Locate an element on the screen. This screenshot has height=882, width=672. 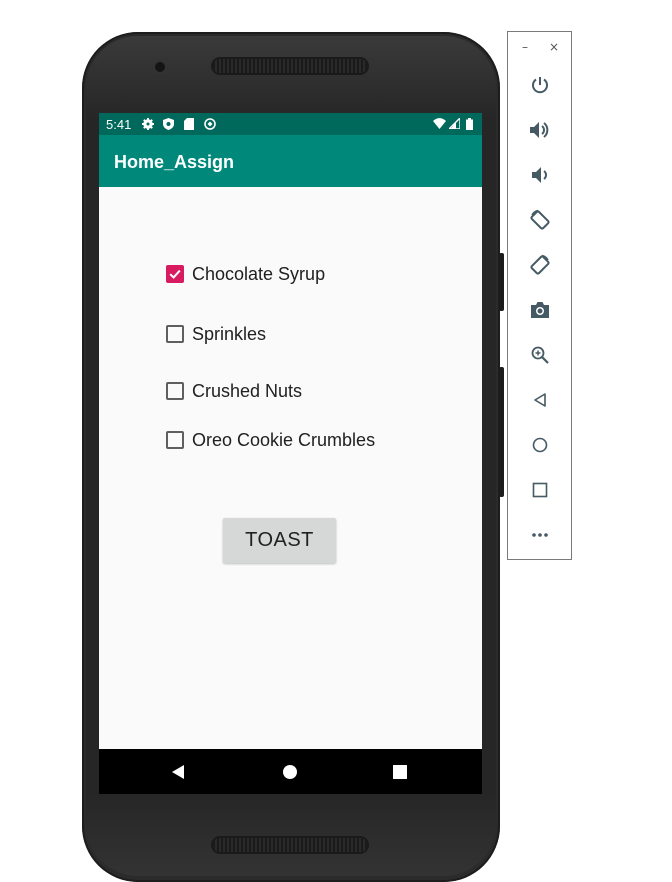
top-speaker is located at coordinates (290, 66).